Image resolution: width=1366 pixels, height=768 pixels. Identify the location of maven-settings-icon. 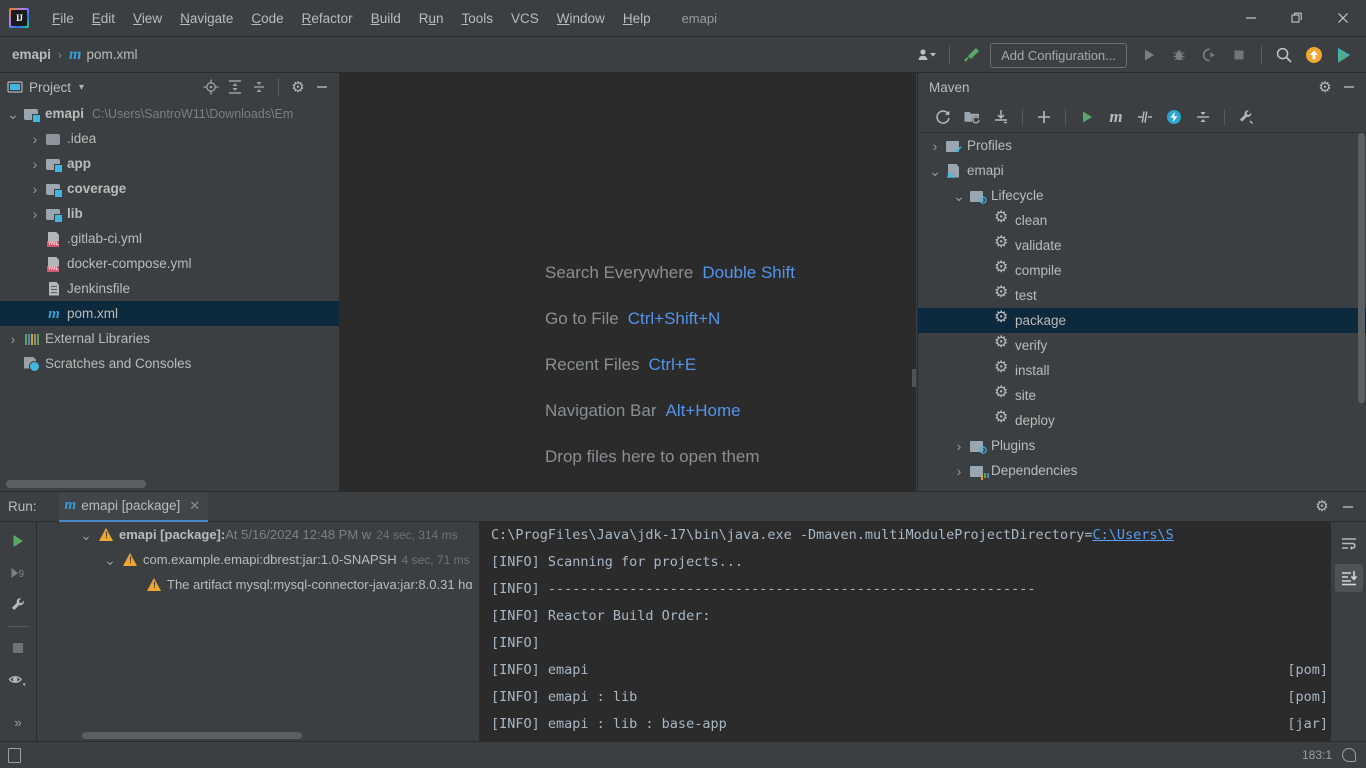
(1246, 117).